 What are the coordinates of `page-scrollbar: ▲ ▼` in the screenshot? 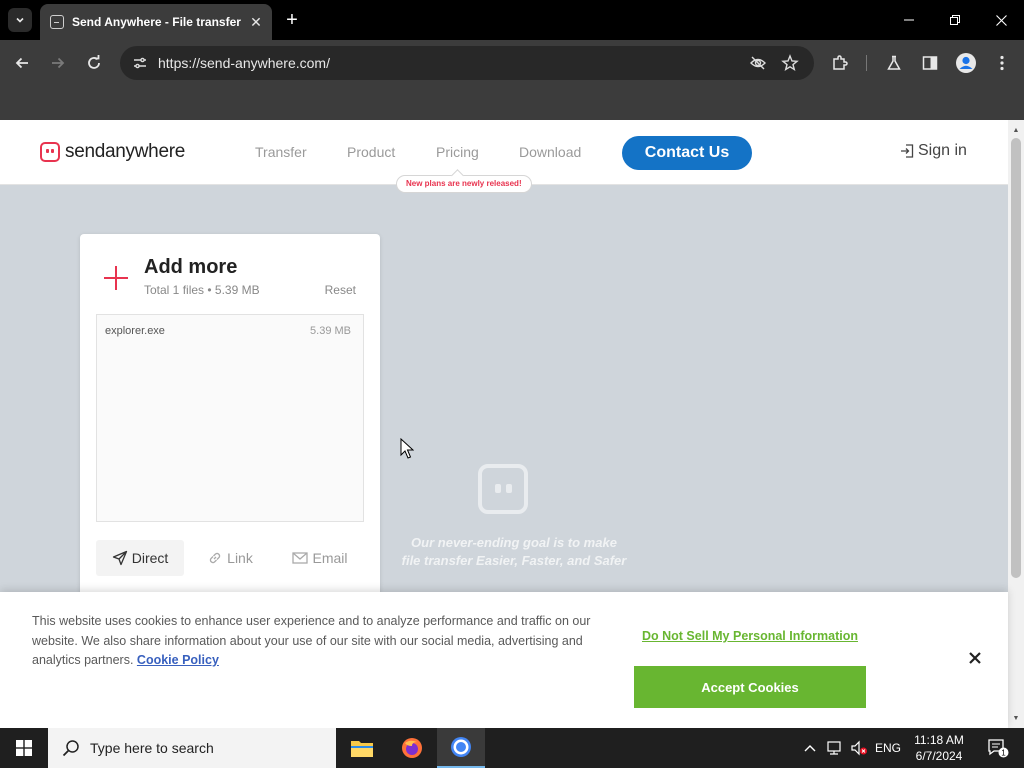 It's located at (1016, 424).